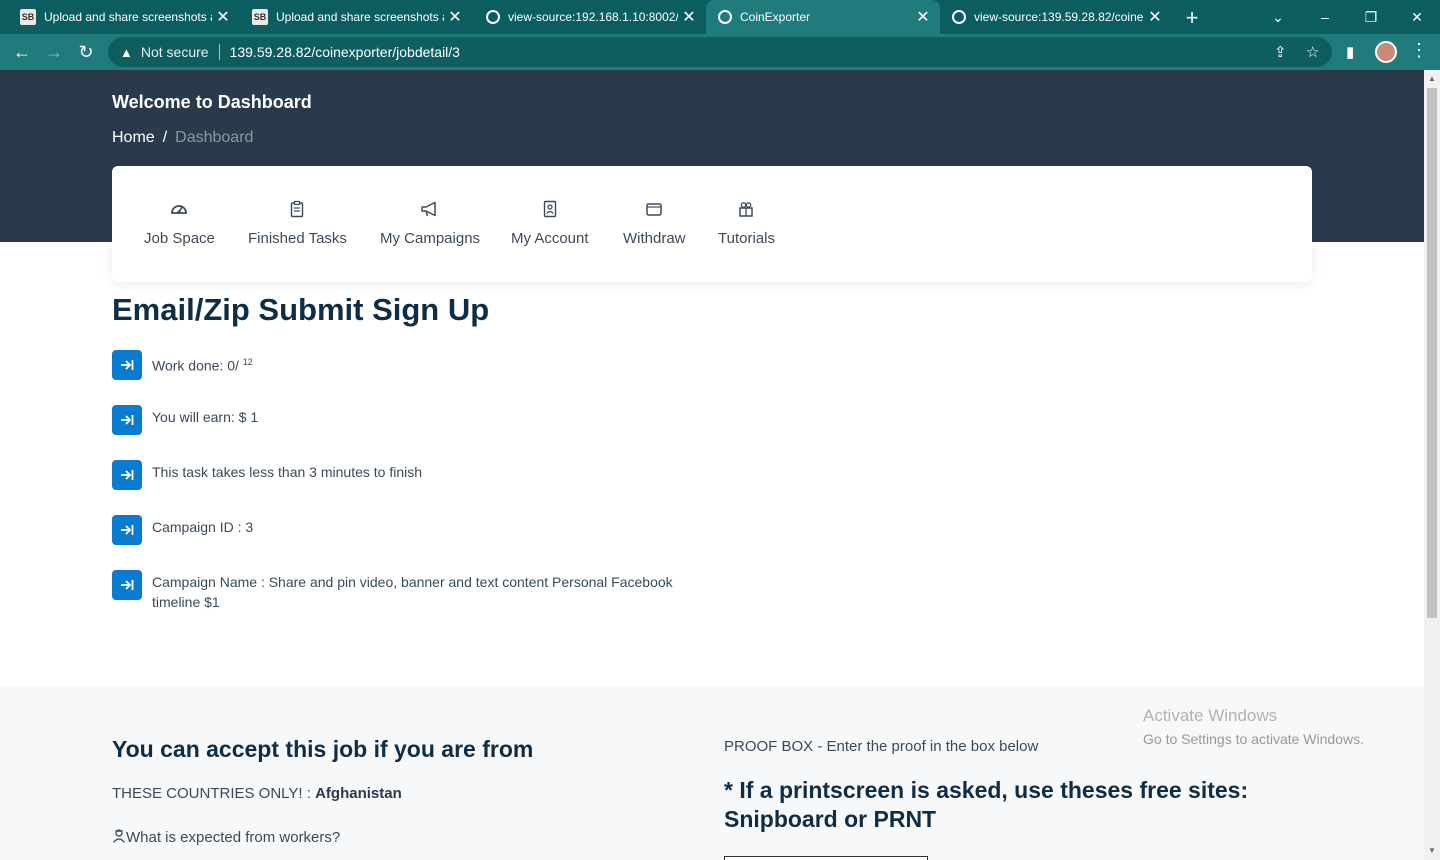 The height and width of the screenshot is (860, 1440). What do you see at coordinates (179, 238) in the screenshot?
I see `menu-item-label: Job Space` at bounding box center [179, 238].